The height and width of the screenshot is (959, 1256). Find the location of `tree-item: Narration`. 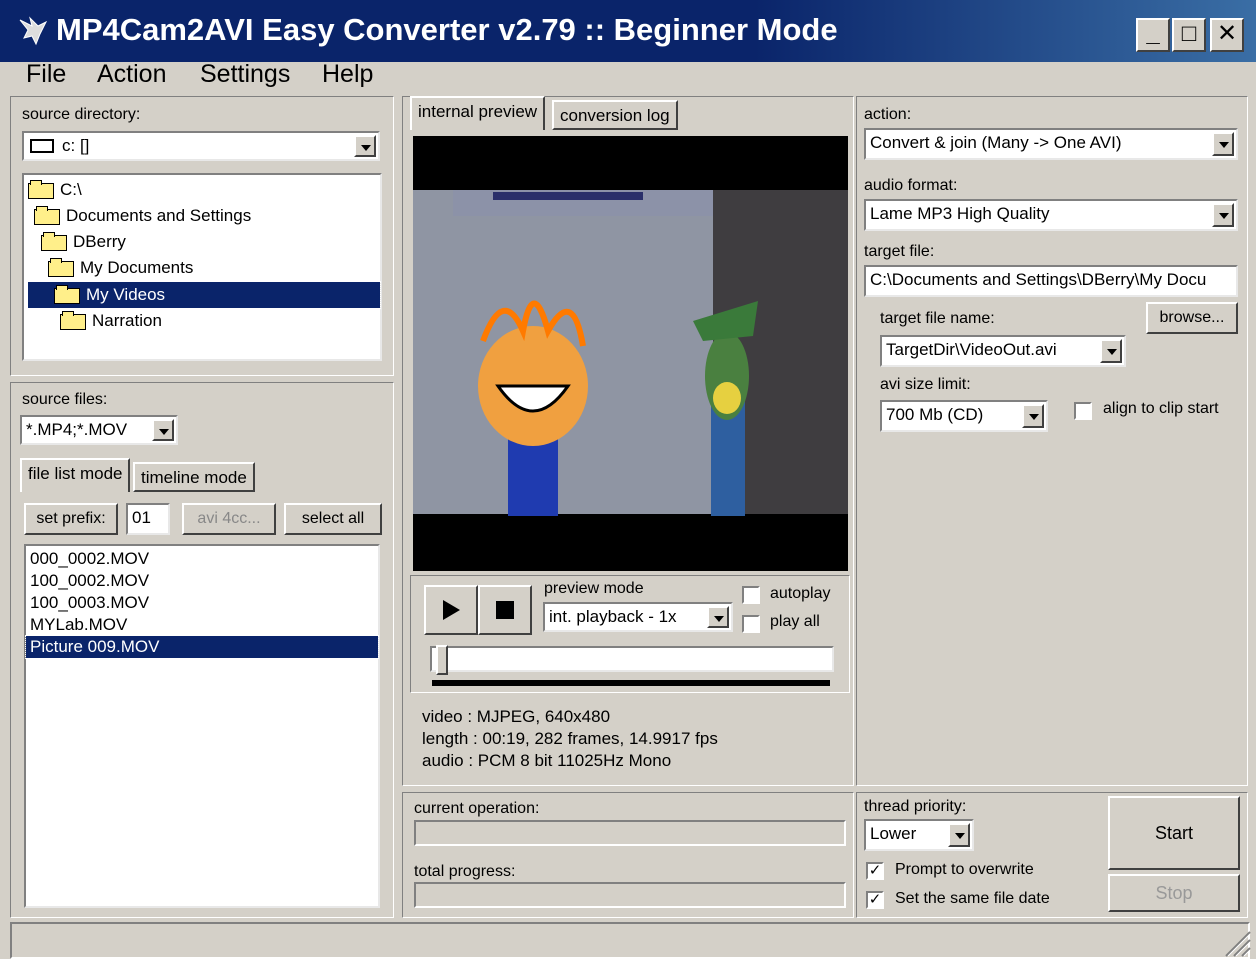

tree-item: Narration is located at coordinates (111, 321).